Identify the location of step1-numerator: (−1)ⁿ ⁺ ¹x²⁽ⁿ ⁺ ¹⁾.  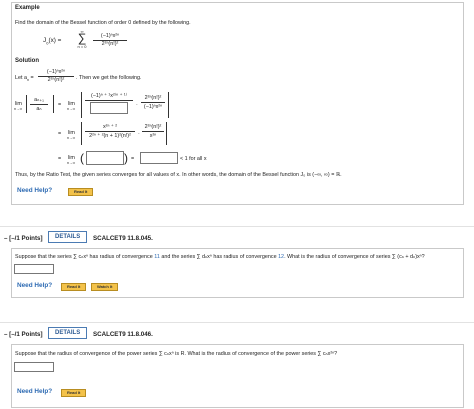
(109, 96).